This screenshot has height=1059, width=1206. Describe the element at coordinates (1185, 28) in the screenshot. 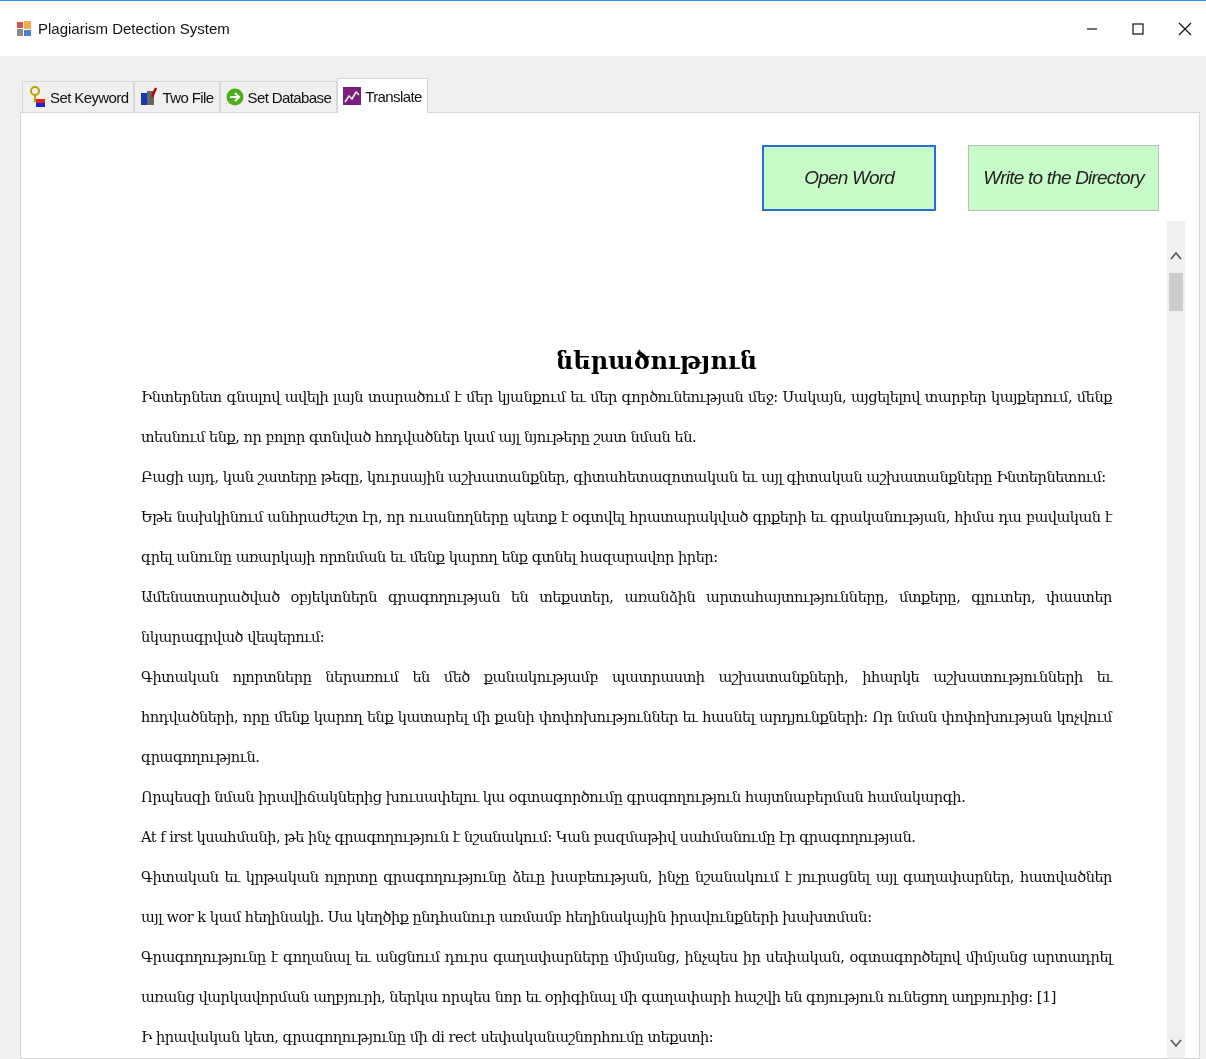

I see `close-icon` at that location.